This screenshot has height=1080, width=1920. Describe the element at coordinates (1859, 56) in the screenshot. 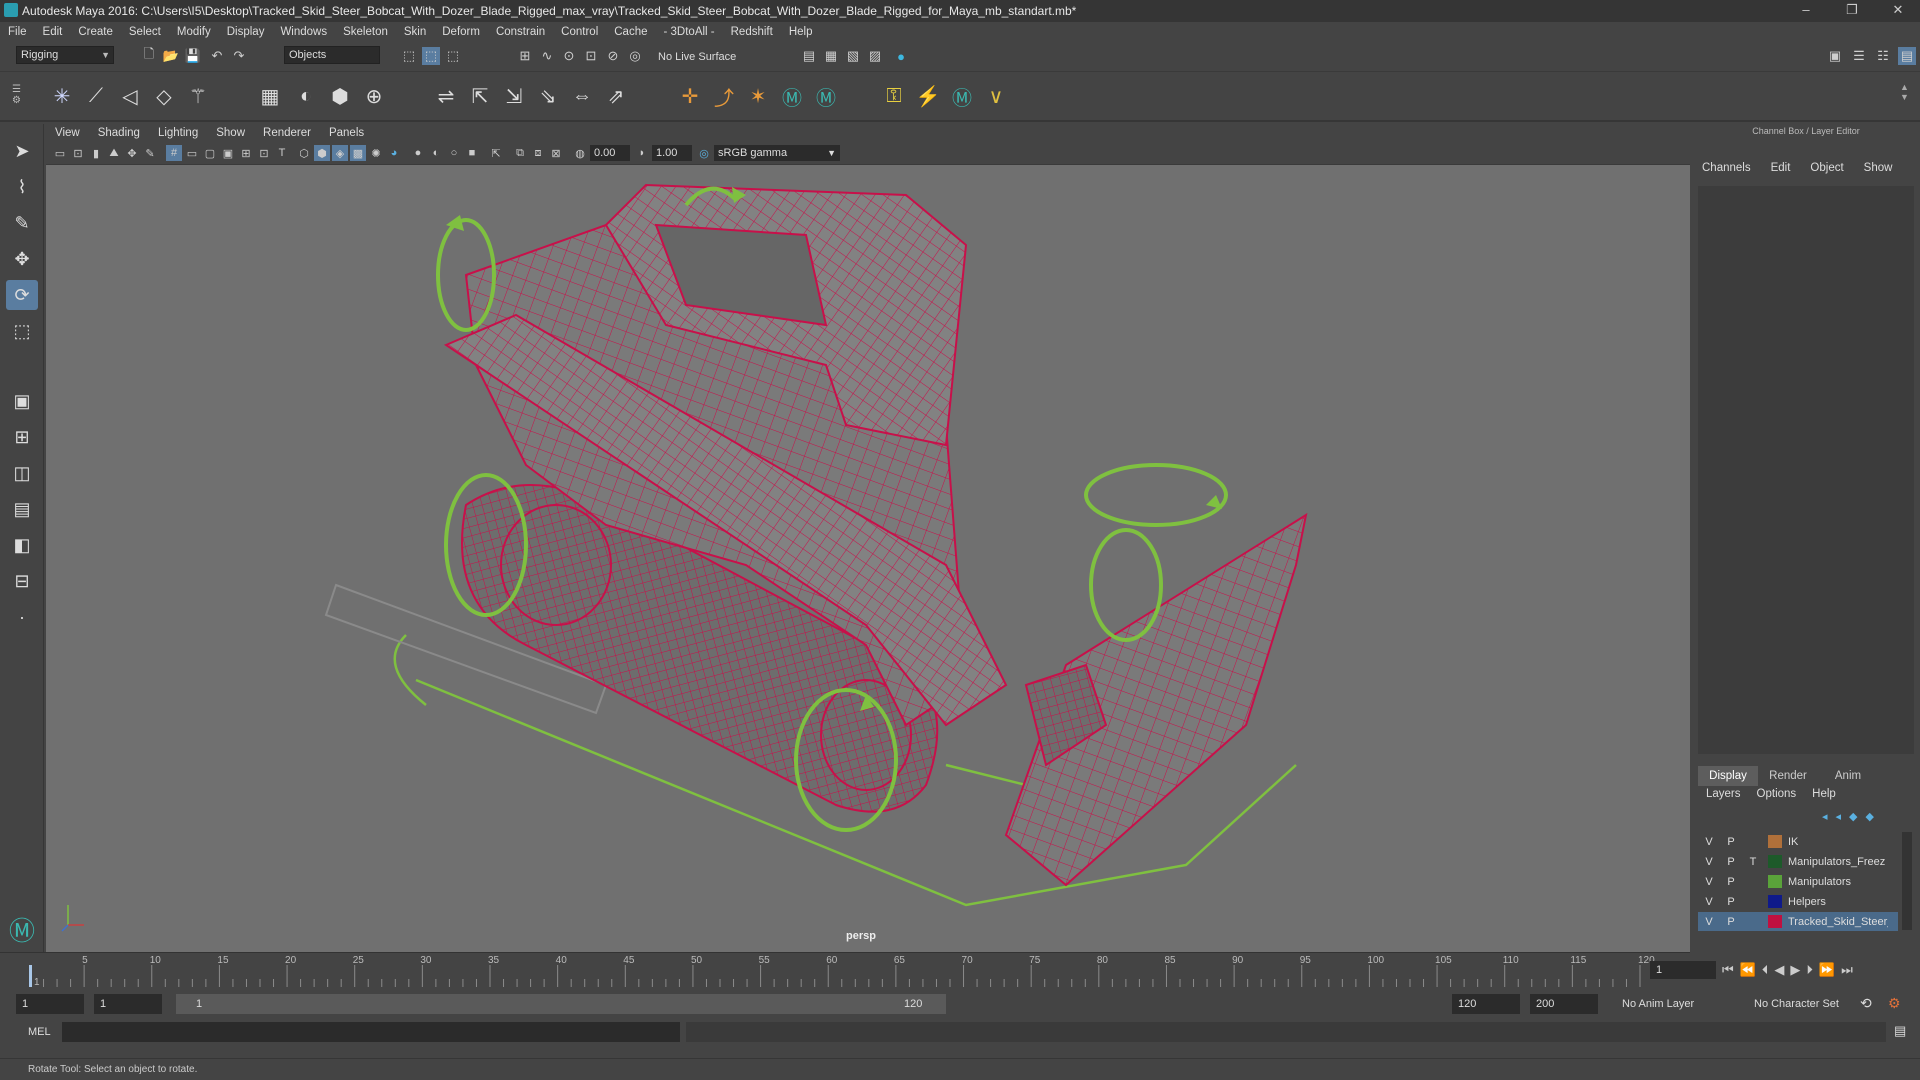

I see `attribute-editor-icon: ☰` at that location.